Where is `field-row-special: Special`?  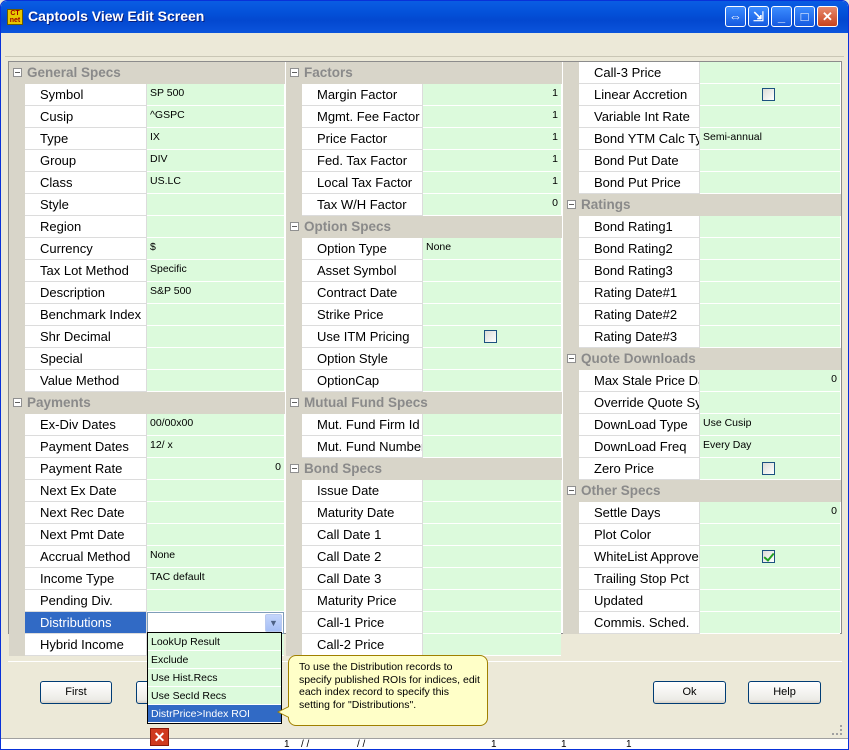
field-row-special: Special is located at coordinates (147, 359).